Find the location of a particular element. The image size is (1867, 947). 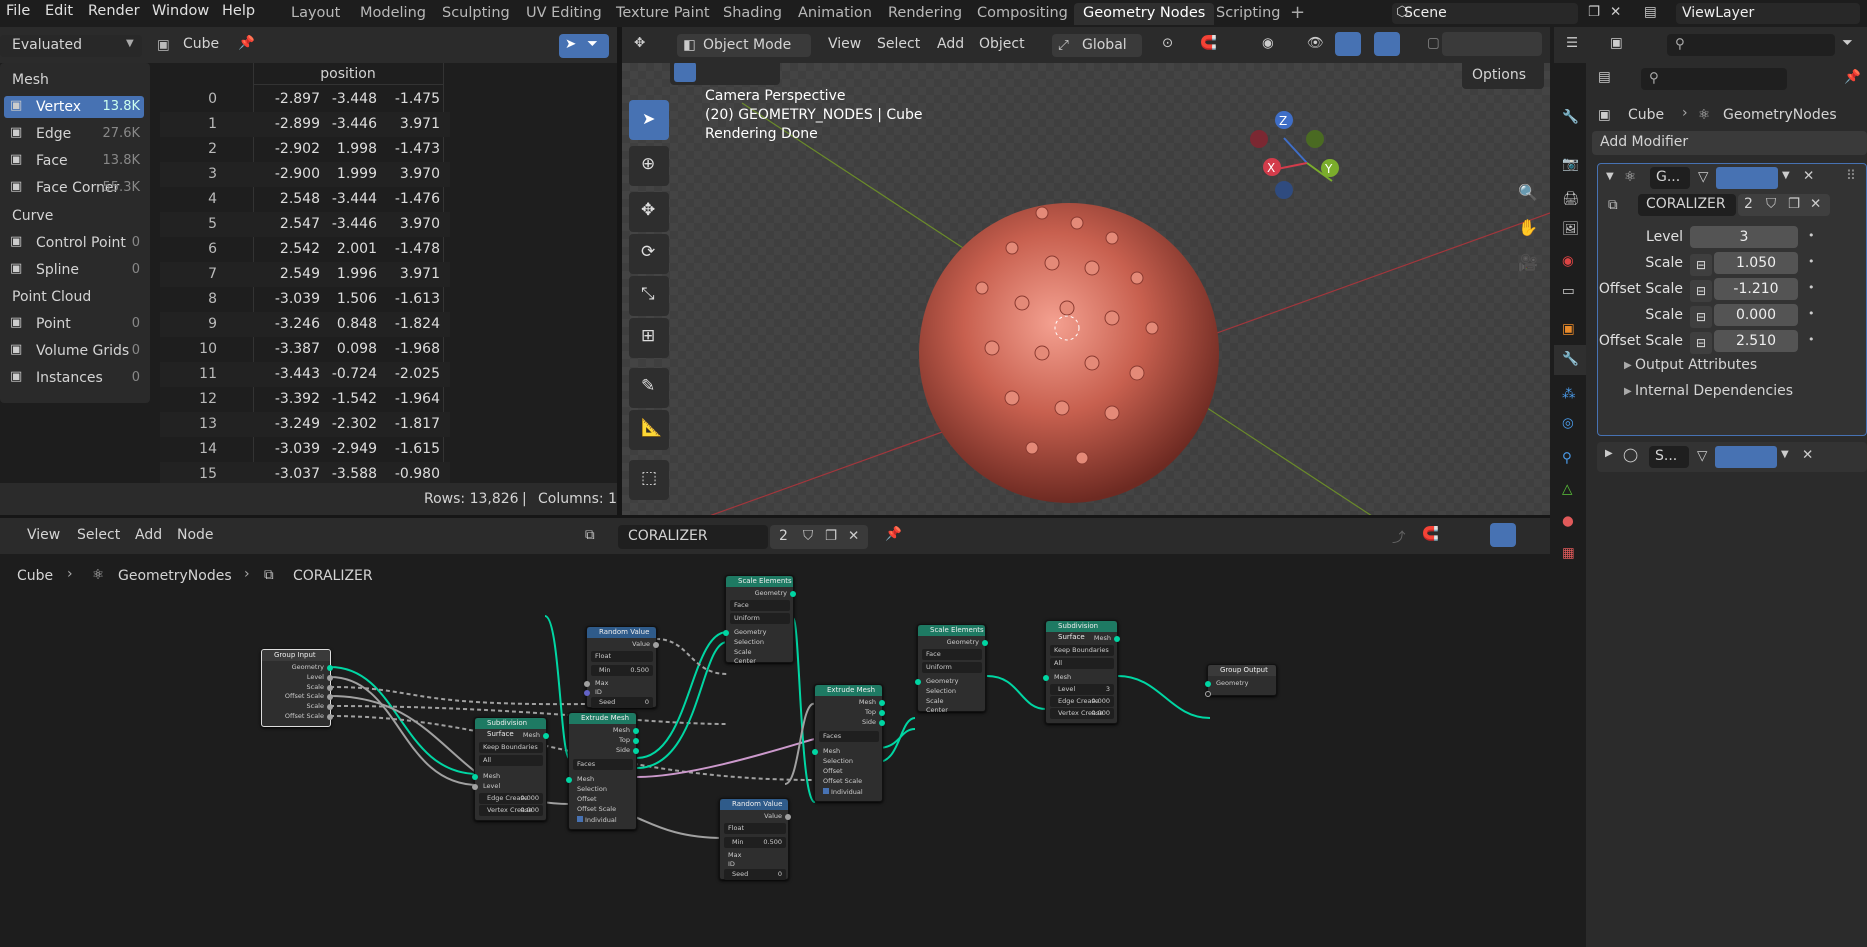

menu-help: Help is located at coordinates (238, 11).